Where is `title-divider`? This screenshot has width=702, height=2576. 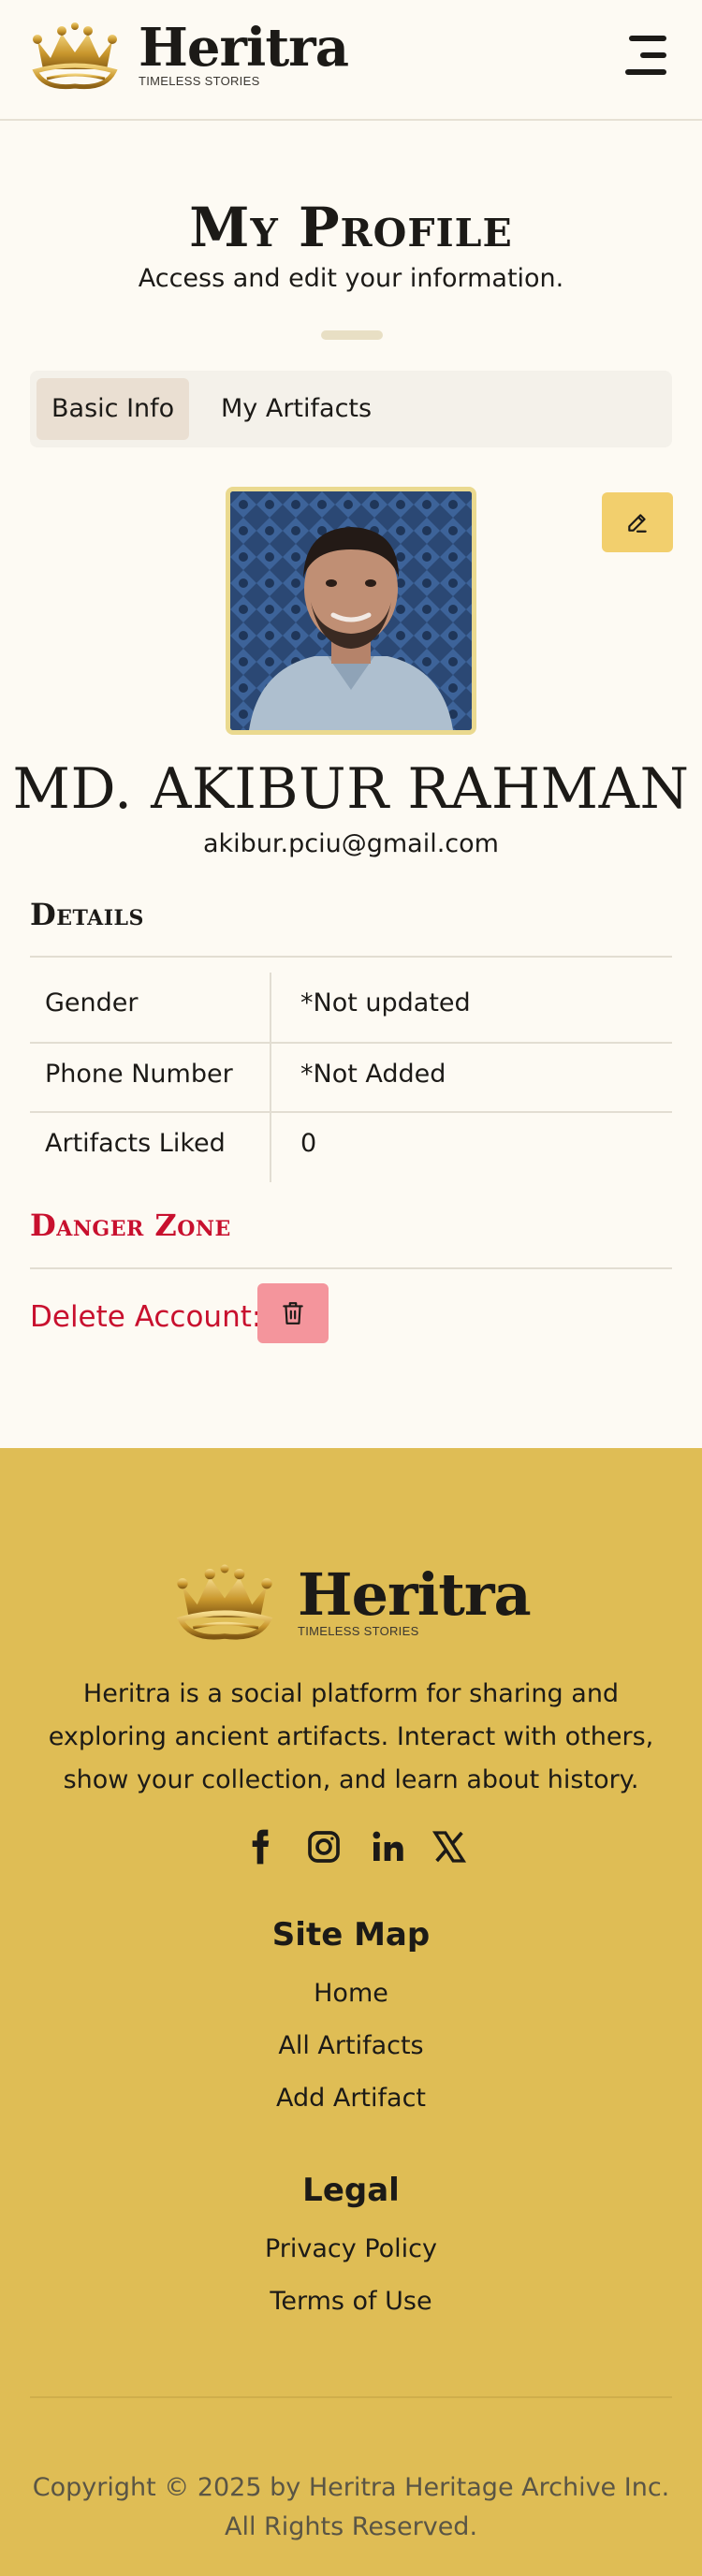
title-divider is located at coordinates (352, 335).